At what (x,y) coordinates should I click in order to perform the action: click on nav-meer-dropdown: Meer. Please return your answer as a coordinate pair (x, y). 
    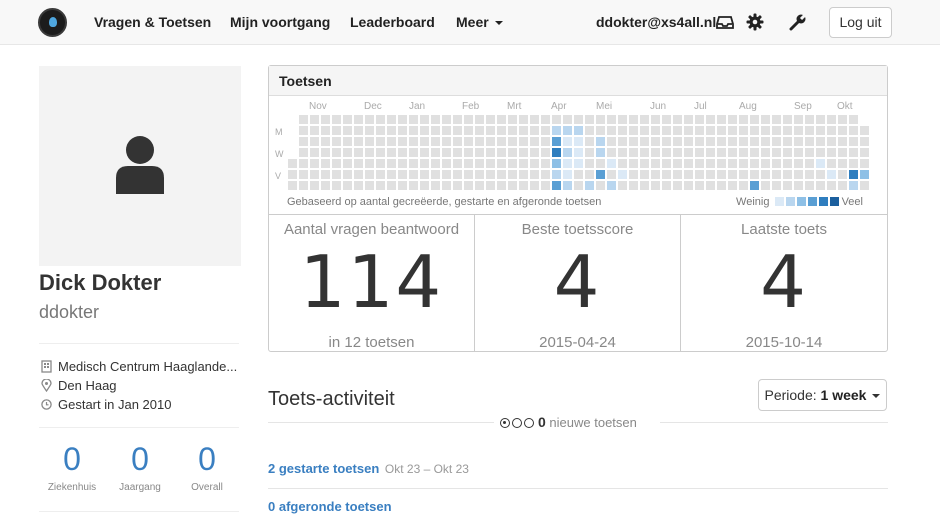
    Looking at the image, I should click on (479, 22).